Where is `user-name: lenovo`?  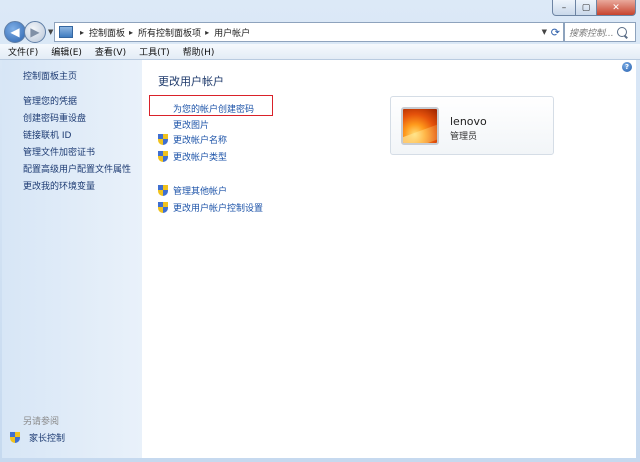
user-name: lenovo is located at coordinates (468, 121).